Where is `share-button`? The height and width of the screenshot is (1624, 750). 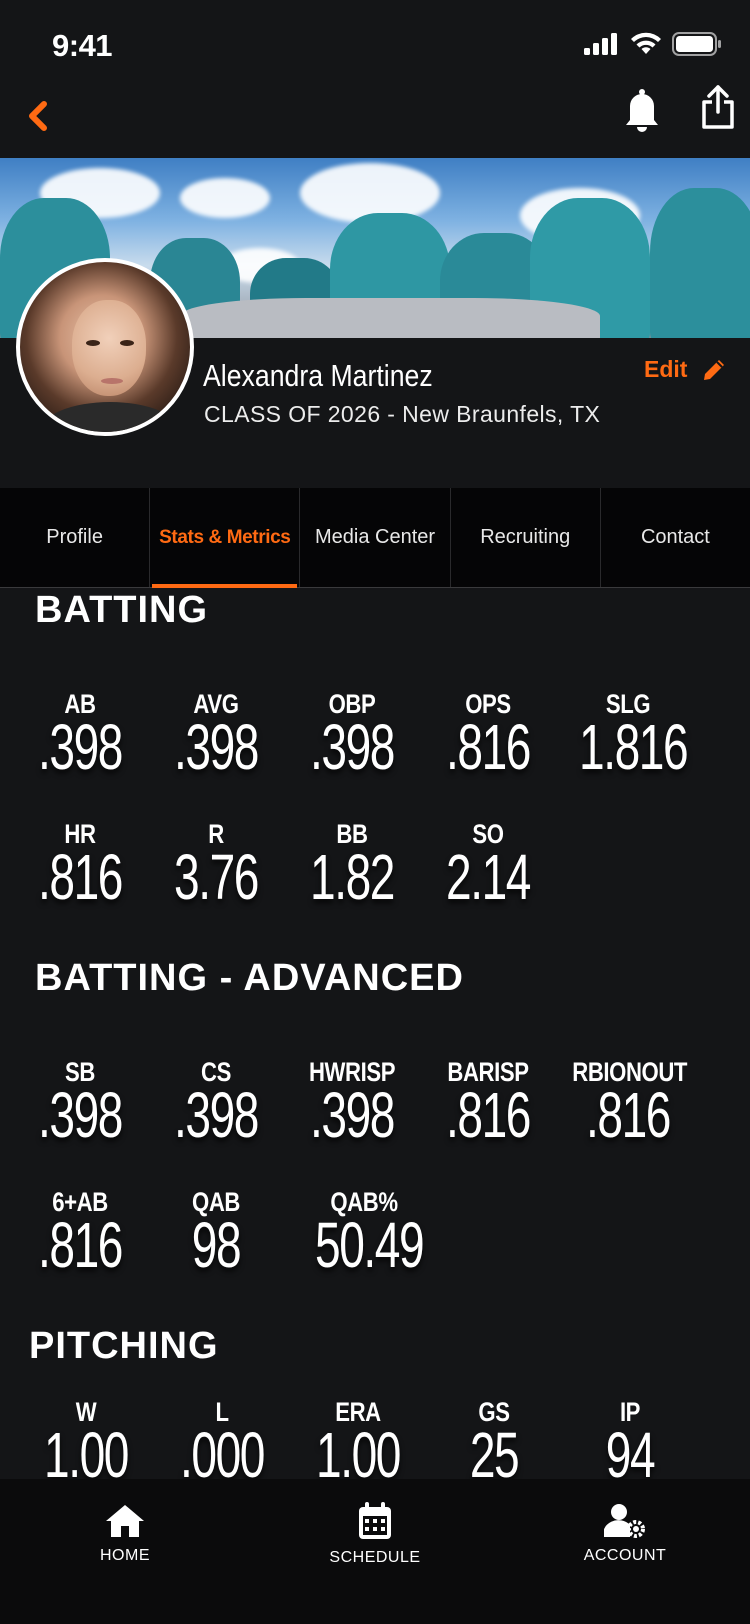
share-button is located at coordinates (722, 112).